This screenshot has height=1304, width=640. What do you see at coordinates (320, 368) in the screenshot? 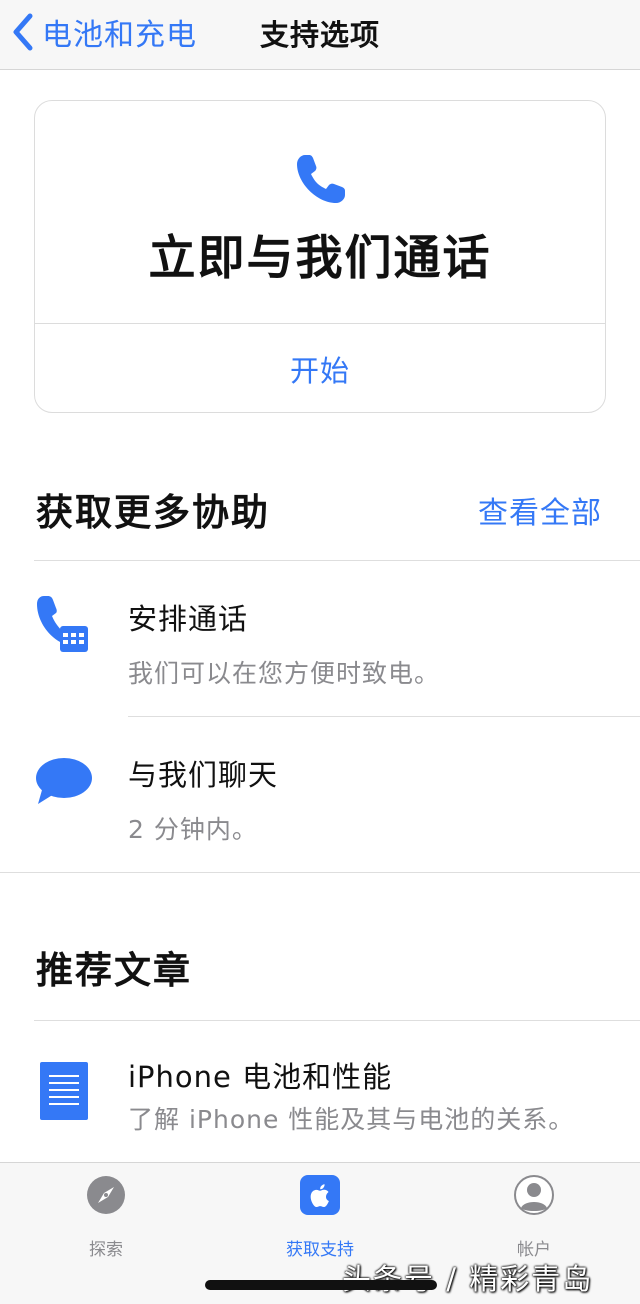
I see `start-call-button: 开始` at bounding box center [320, 368].